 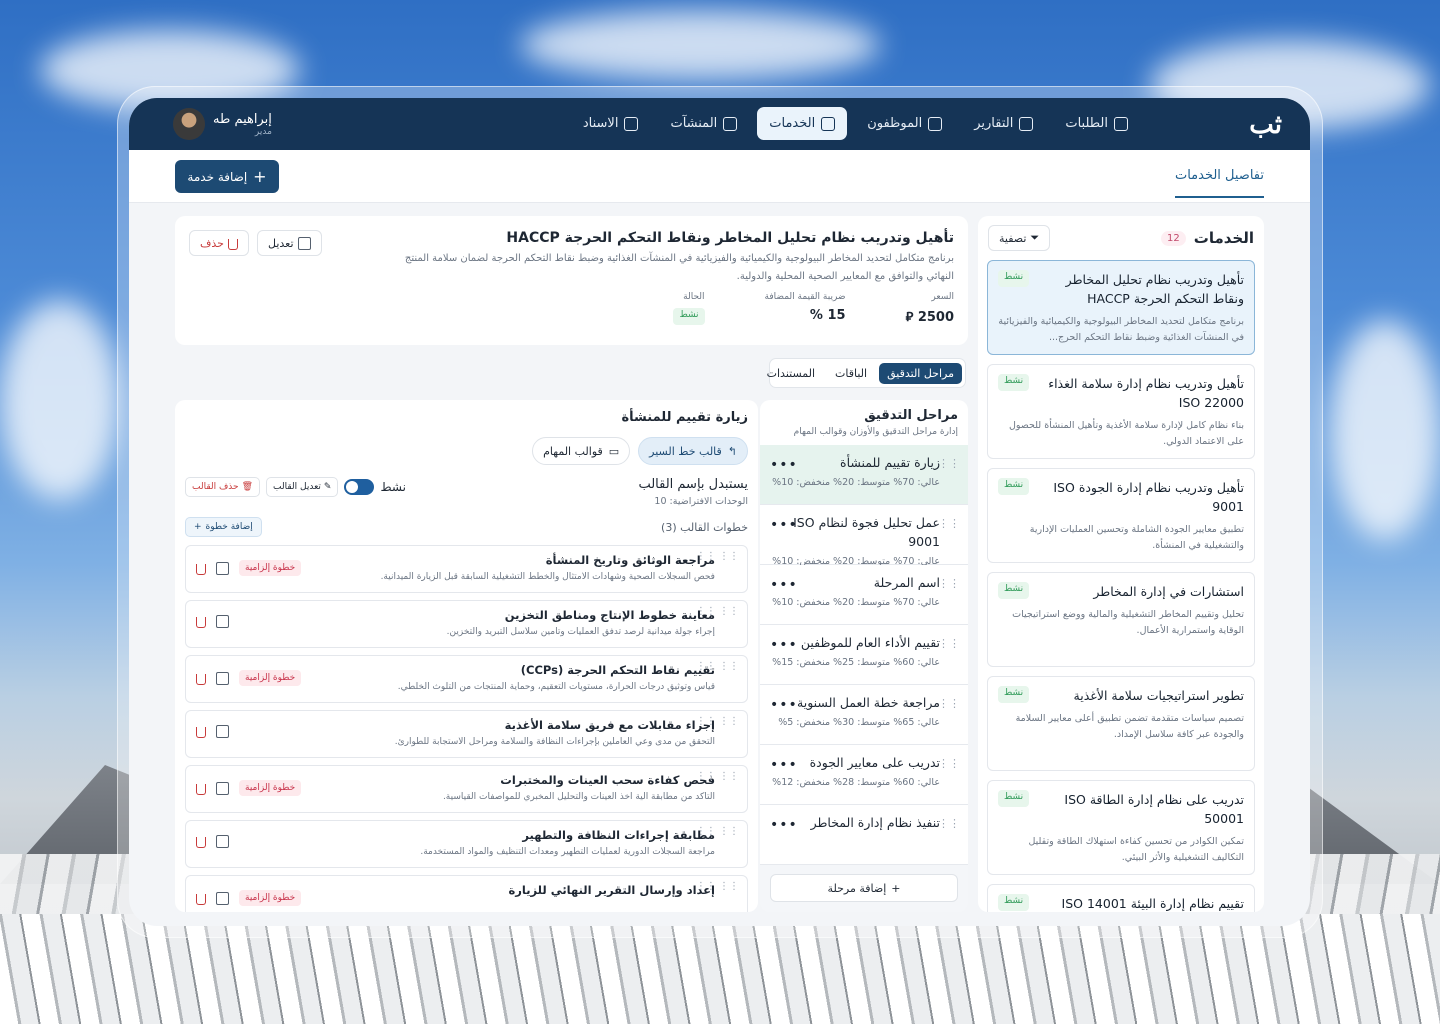 I want to click on nav-item-4: المنشآت, so click(x=703, y=123).